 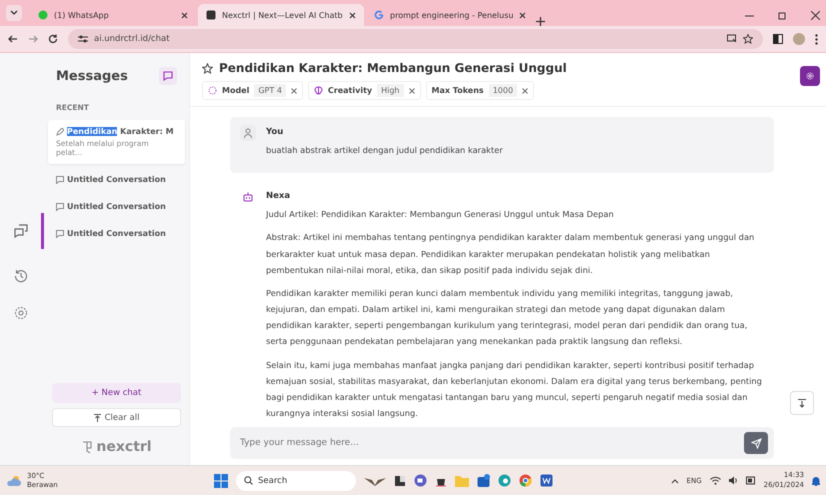 I want to click on message-text: Pendidikan karakter memiliki peran kunci dalam membentuk individu yang memiliki integritas, tanggung jawab, kejujuran, dan empati. Dalam artikel ini, kami menguraikan strategi dan metode yang dapat digunakan dalam pendidikan karakter, seperti pengembangan kurikulum yang terintegrasi, model peran dari pendidik dan orang tua, serta penggunaan pendekatan pembelajaran yang menekankan pada praktik langsung dan refleksi., so click(x=507, y=317).